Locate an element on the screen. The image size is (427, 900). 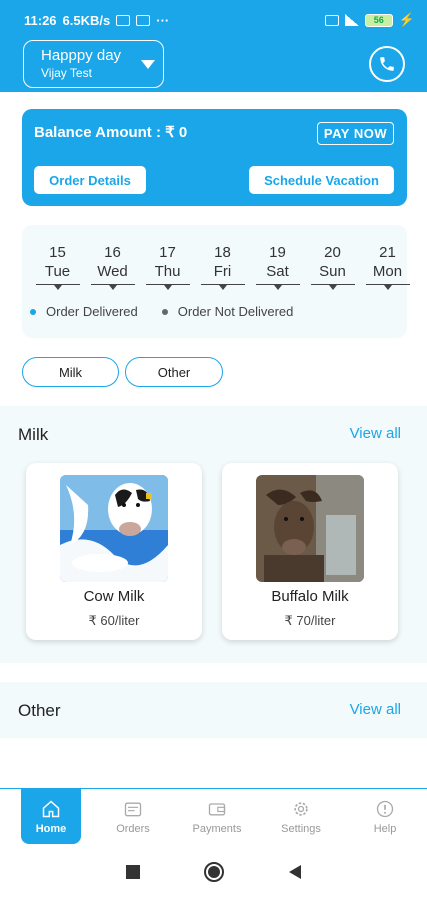
app-header: Happpy day Vijay Test is located at coordinates (213, 66).